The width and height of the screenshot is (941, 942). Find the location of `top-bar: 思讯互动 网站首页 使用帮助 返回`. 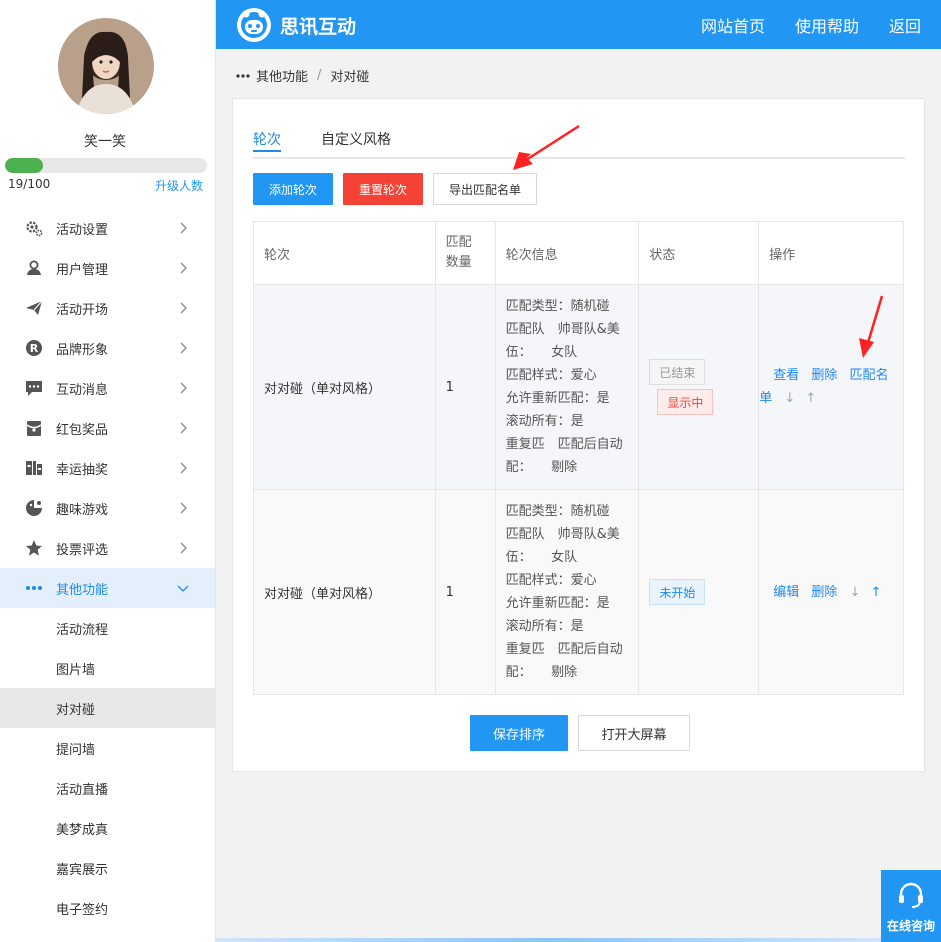

top-bar: 思讯互动 网站首页 使用帮助 返回 is located at coordinates (578, 24).